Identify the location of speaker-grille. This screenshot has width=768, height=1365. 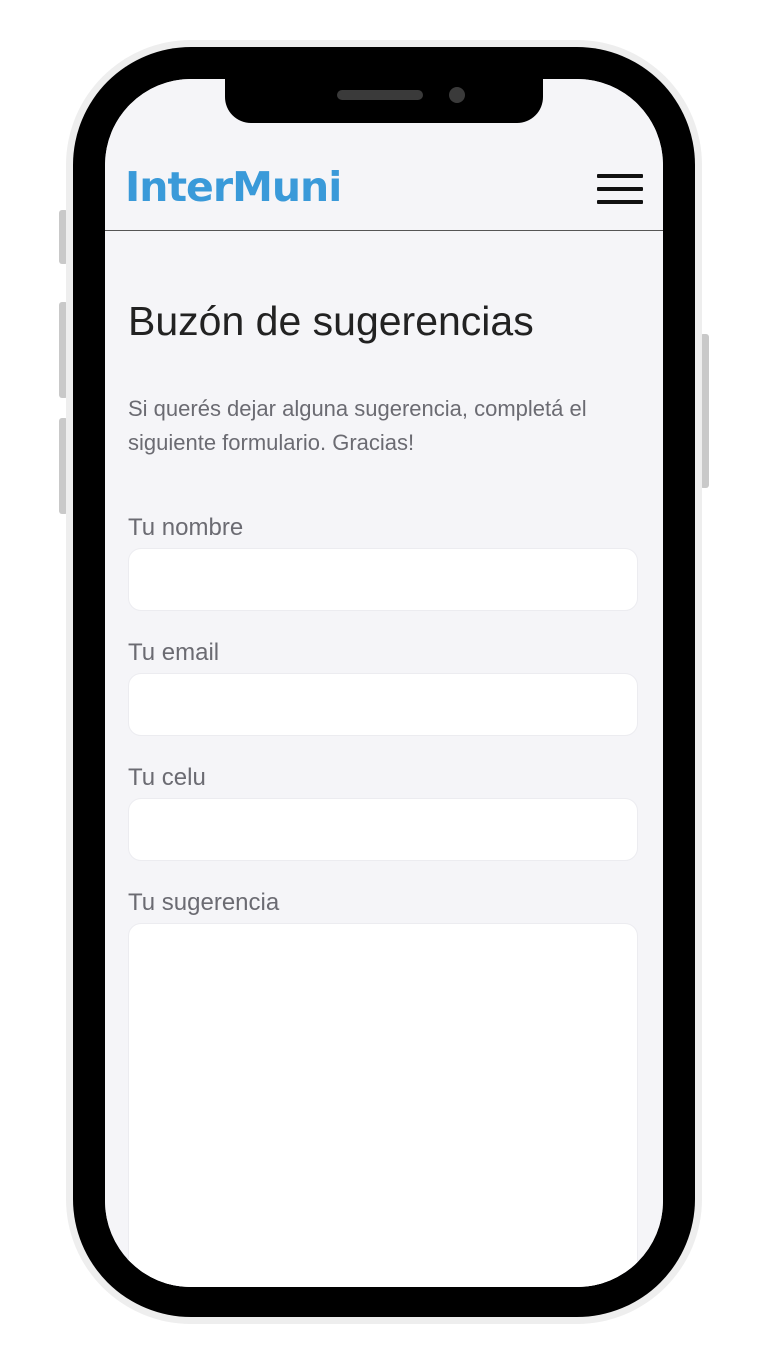
(380, 95).